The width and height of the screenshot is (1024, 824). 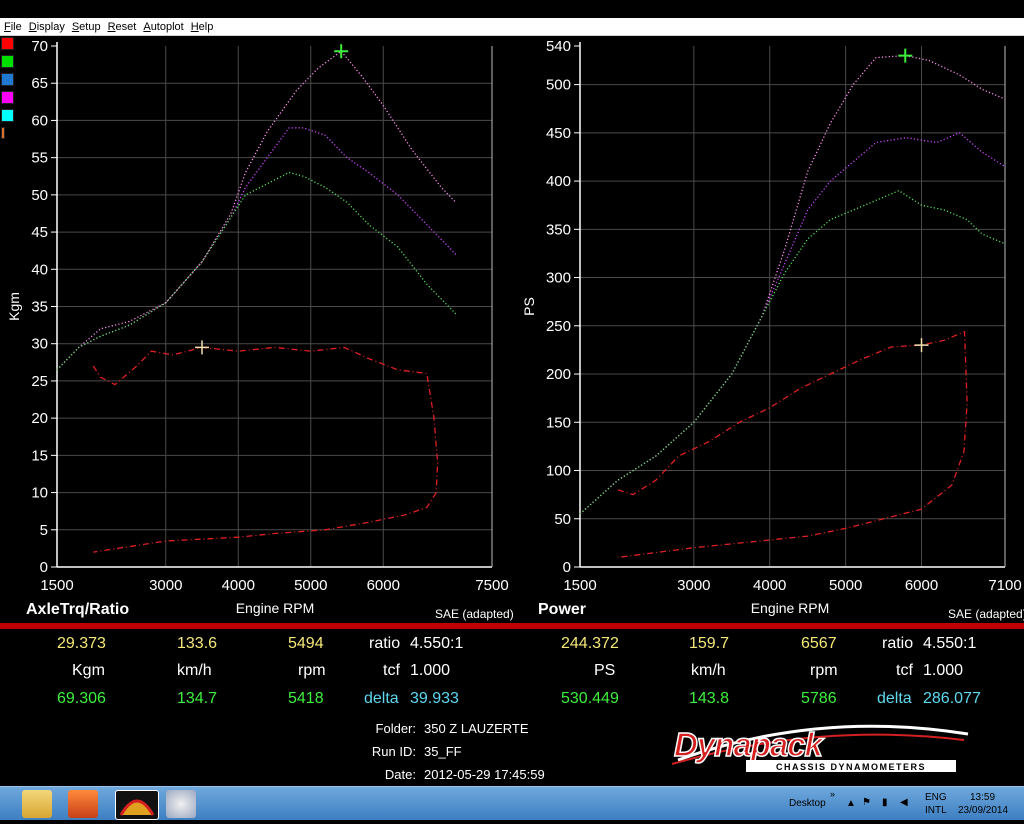 What do you see at coordinates (921, 345) in the screenshot?
I see `current-cursor-marker` at bounding box center [921, 345].